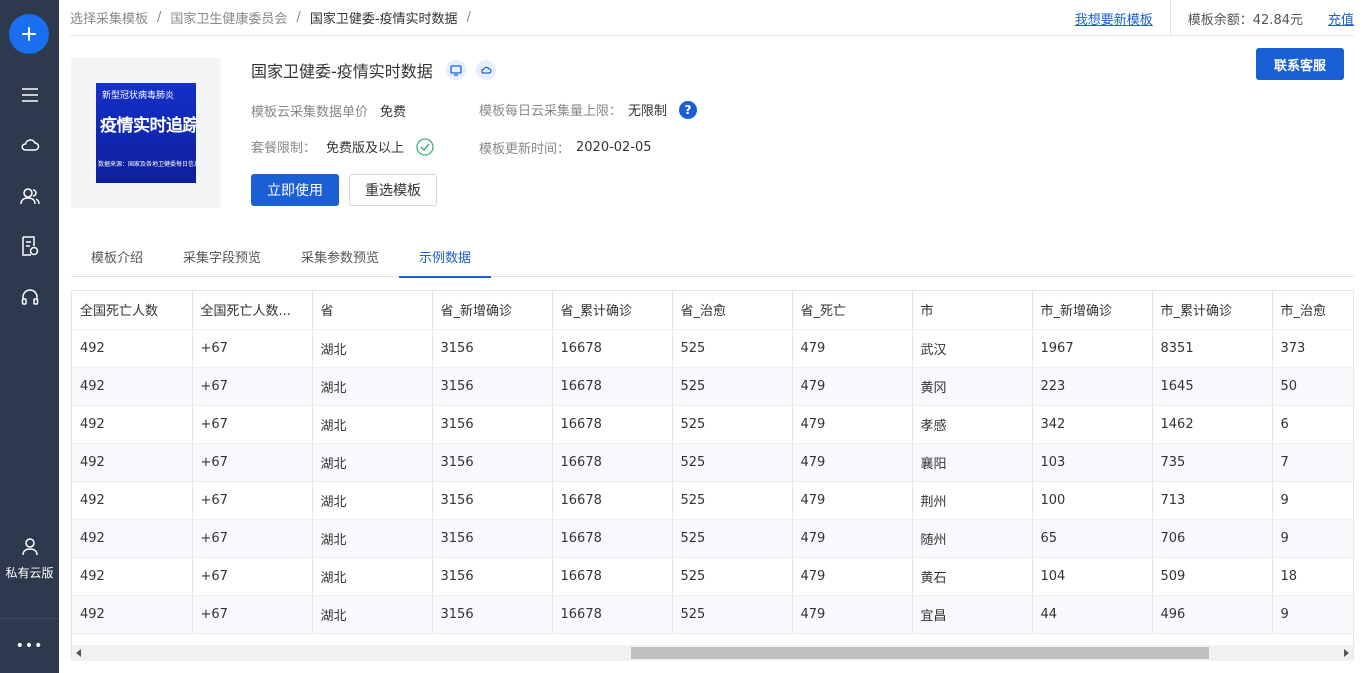  What do you see at coordinates (972, 462) in the screenshot?
I see `table-cell: 襄阳` at bounding box center [972, 462].